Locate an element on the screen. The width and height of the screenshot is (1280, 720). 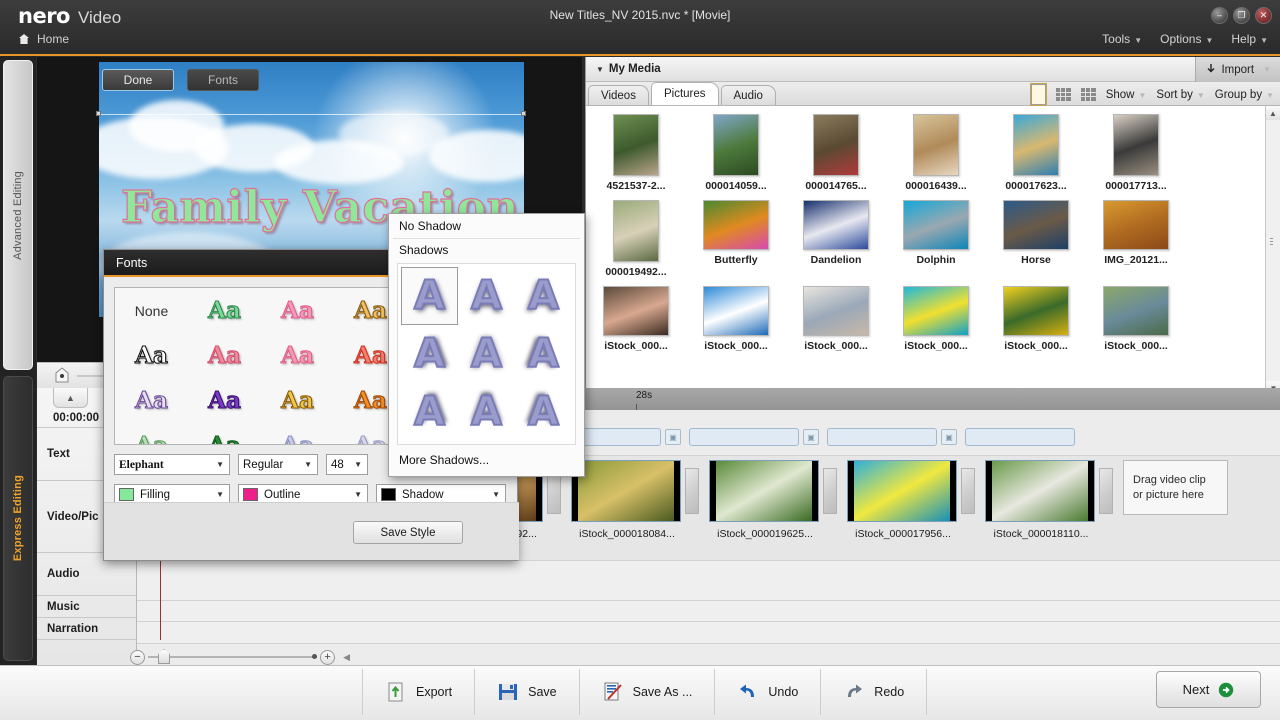
font-style-select: Regular ▼ is located at coordinates (278, 464).